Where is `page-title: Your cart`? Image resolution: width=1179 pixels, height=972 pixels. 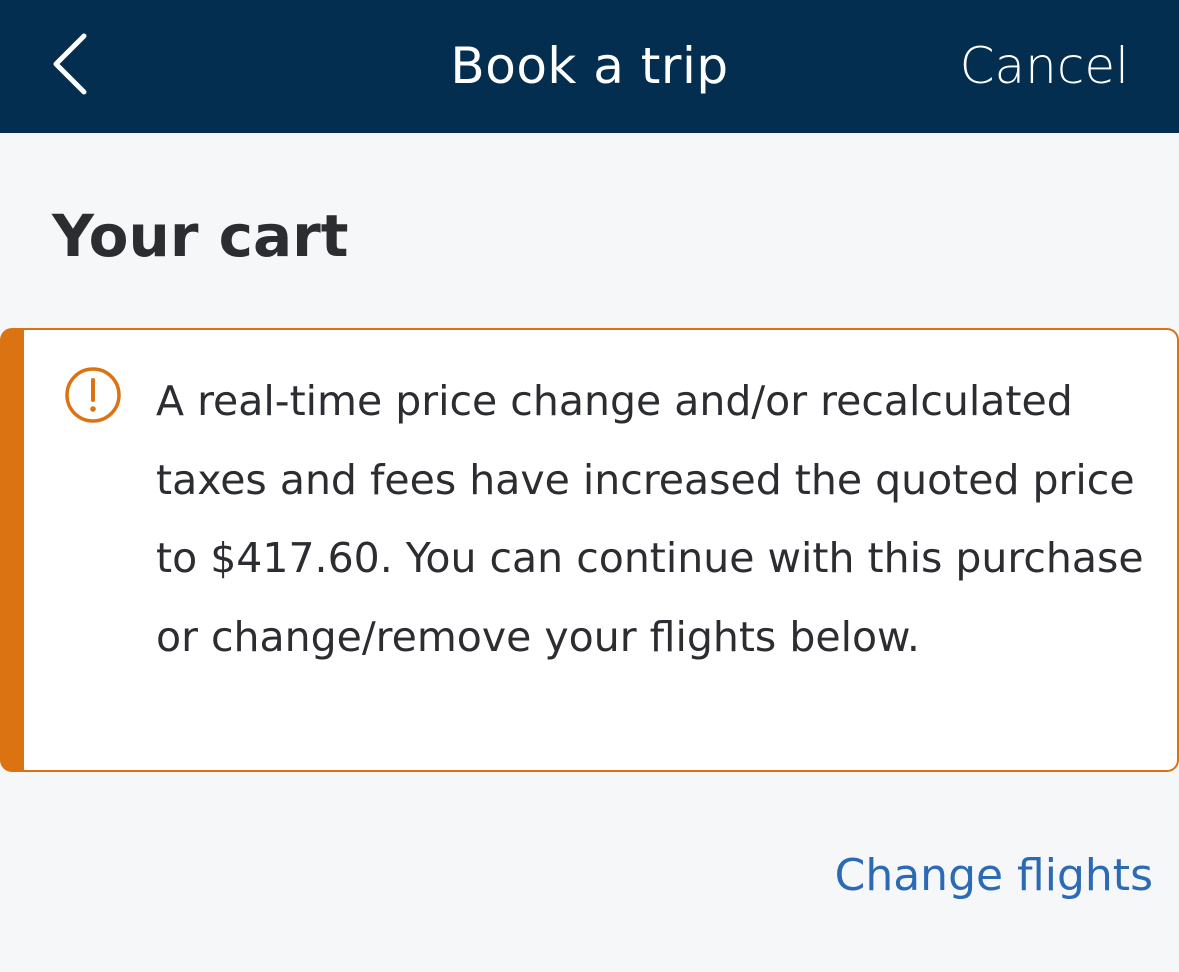
page-title: Your cart is located at coordinates (200, 236).